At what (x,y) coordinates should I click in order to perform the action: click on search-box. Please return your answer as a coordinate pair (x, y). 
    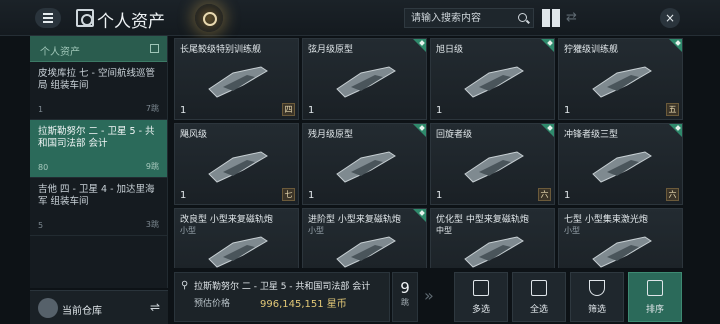
    Looking at the image, I should click on (469, 18).